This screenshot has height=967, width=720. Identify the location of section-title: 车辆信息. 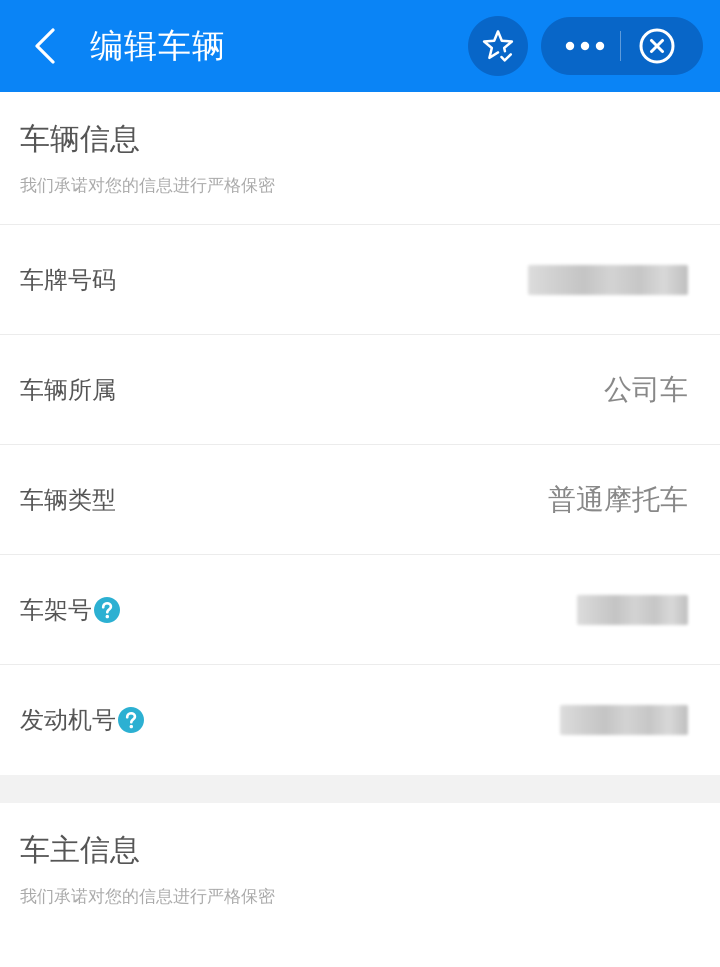
(80, 140).